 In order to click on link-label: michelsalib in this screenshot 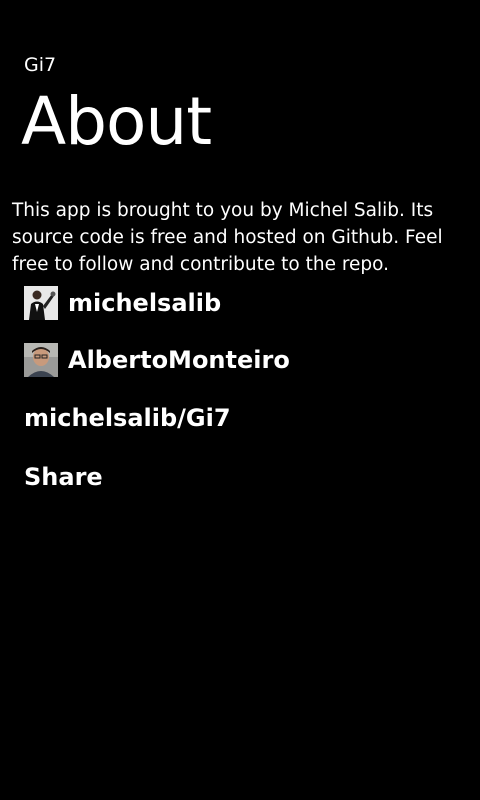, I will do `click(145, 303)`.